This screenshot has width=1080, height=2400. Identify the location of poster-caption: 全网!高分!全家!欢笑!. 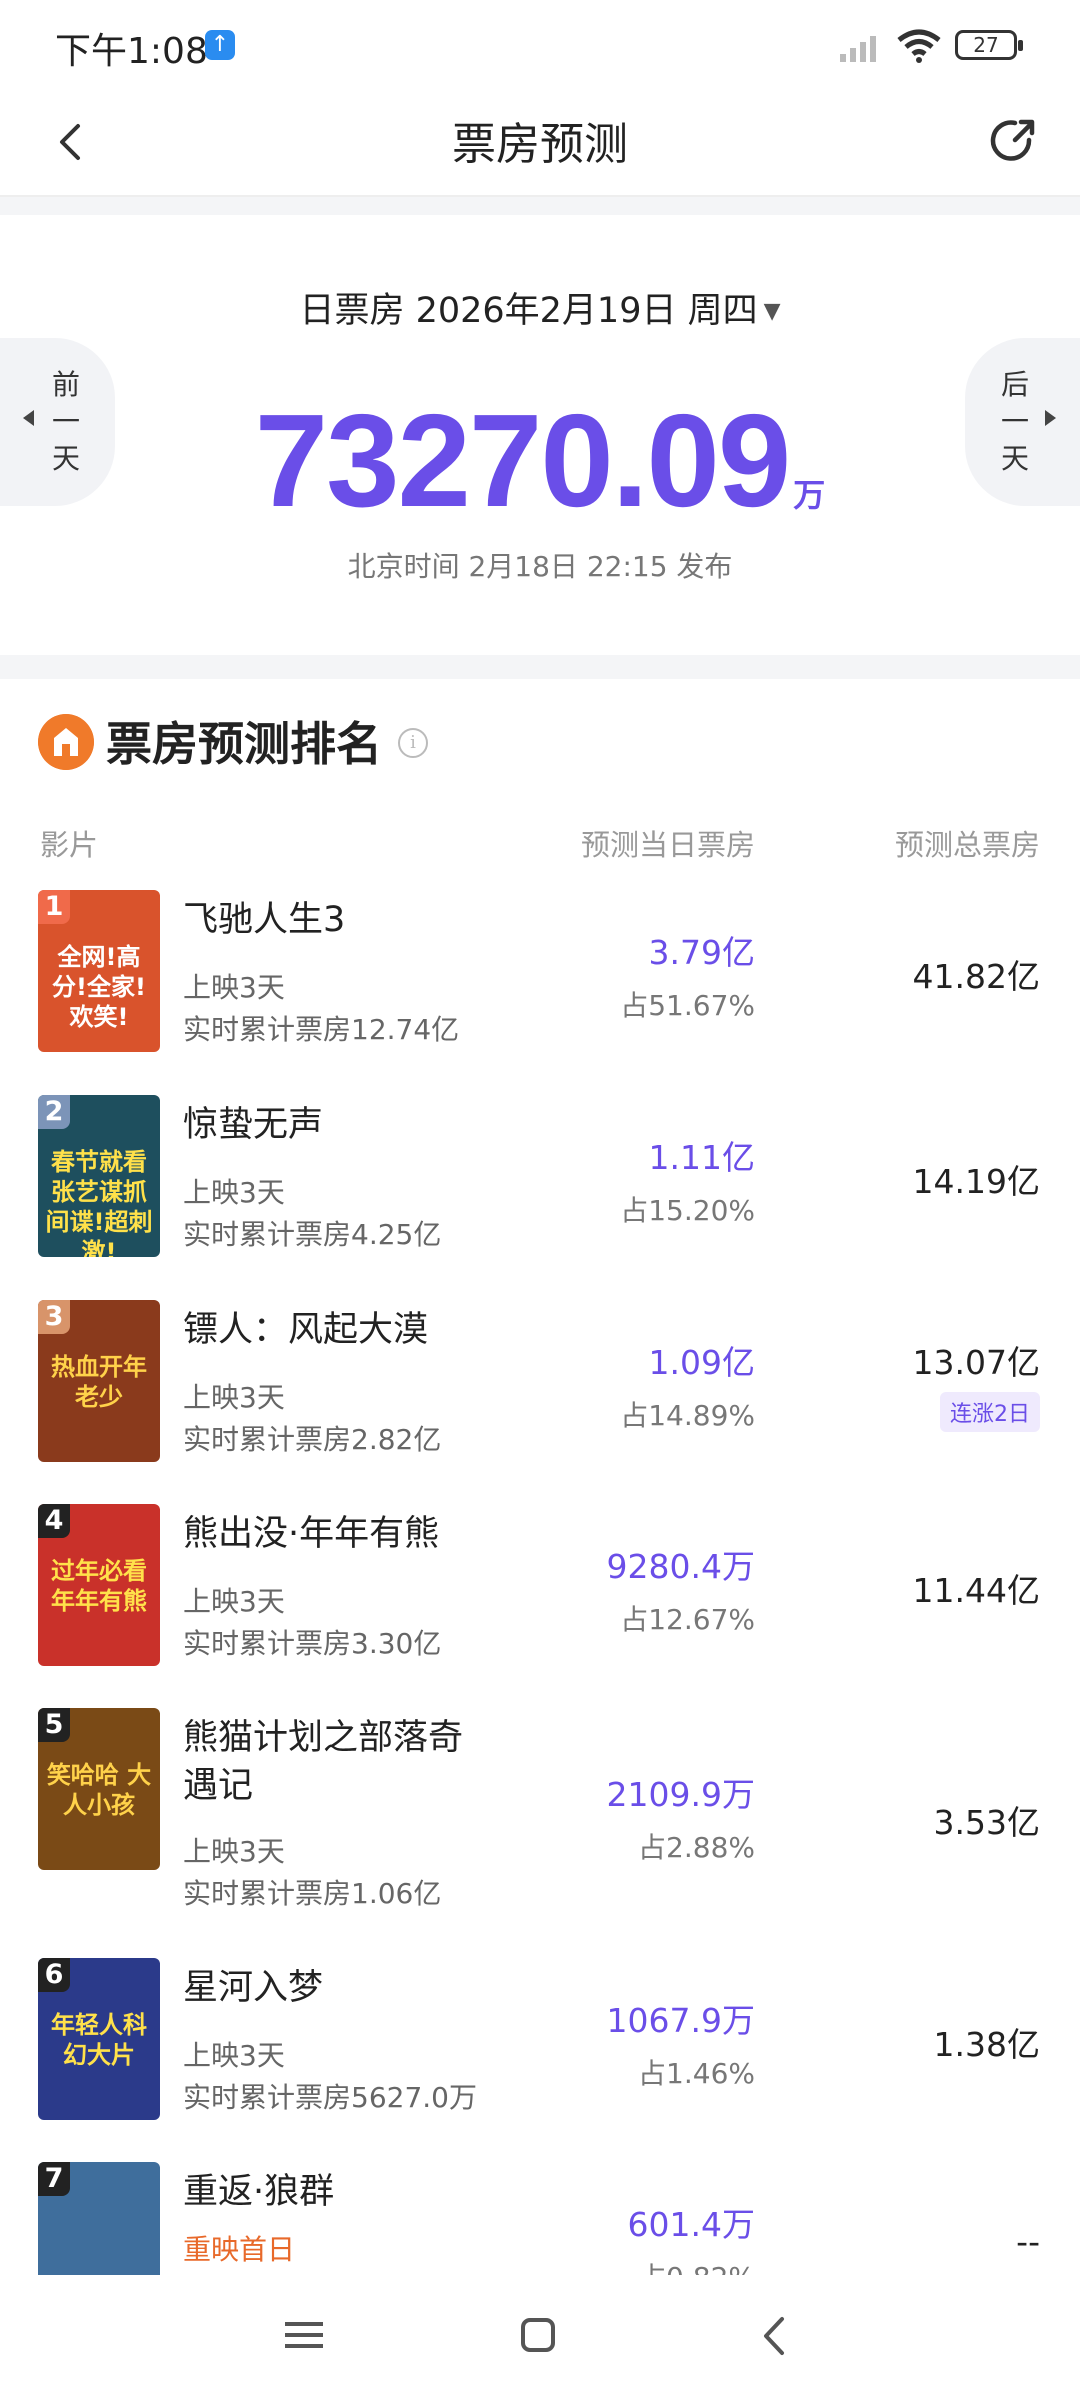
(99, 987).